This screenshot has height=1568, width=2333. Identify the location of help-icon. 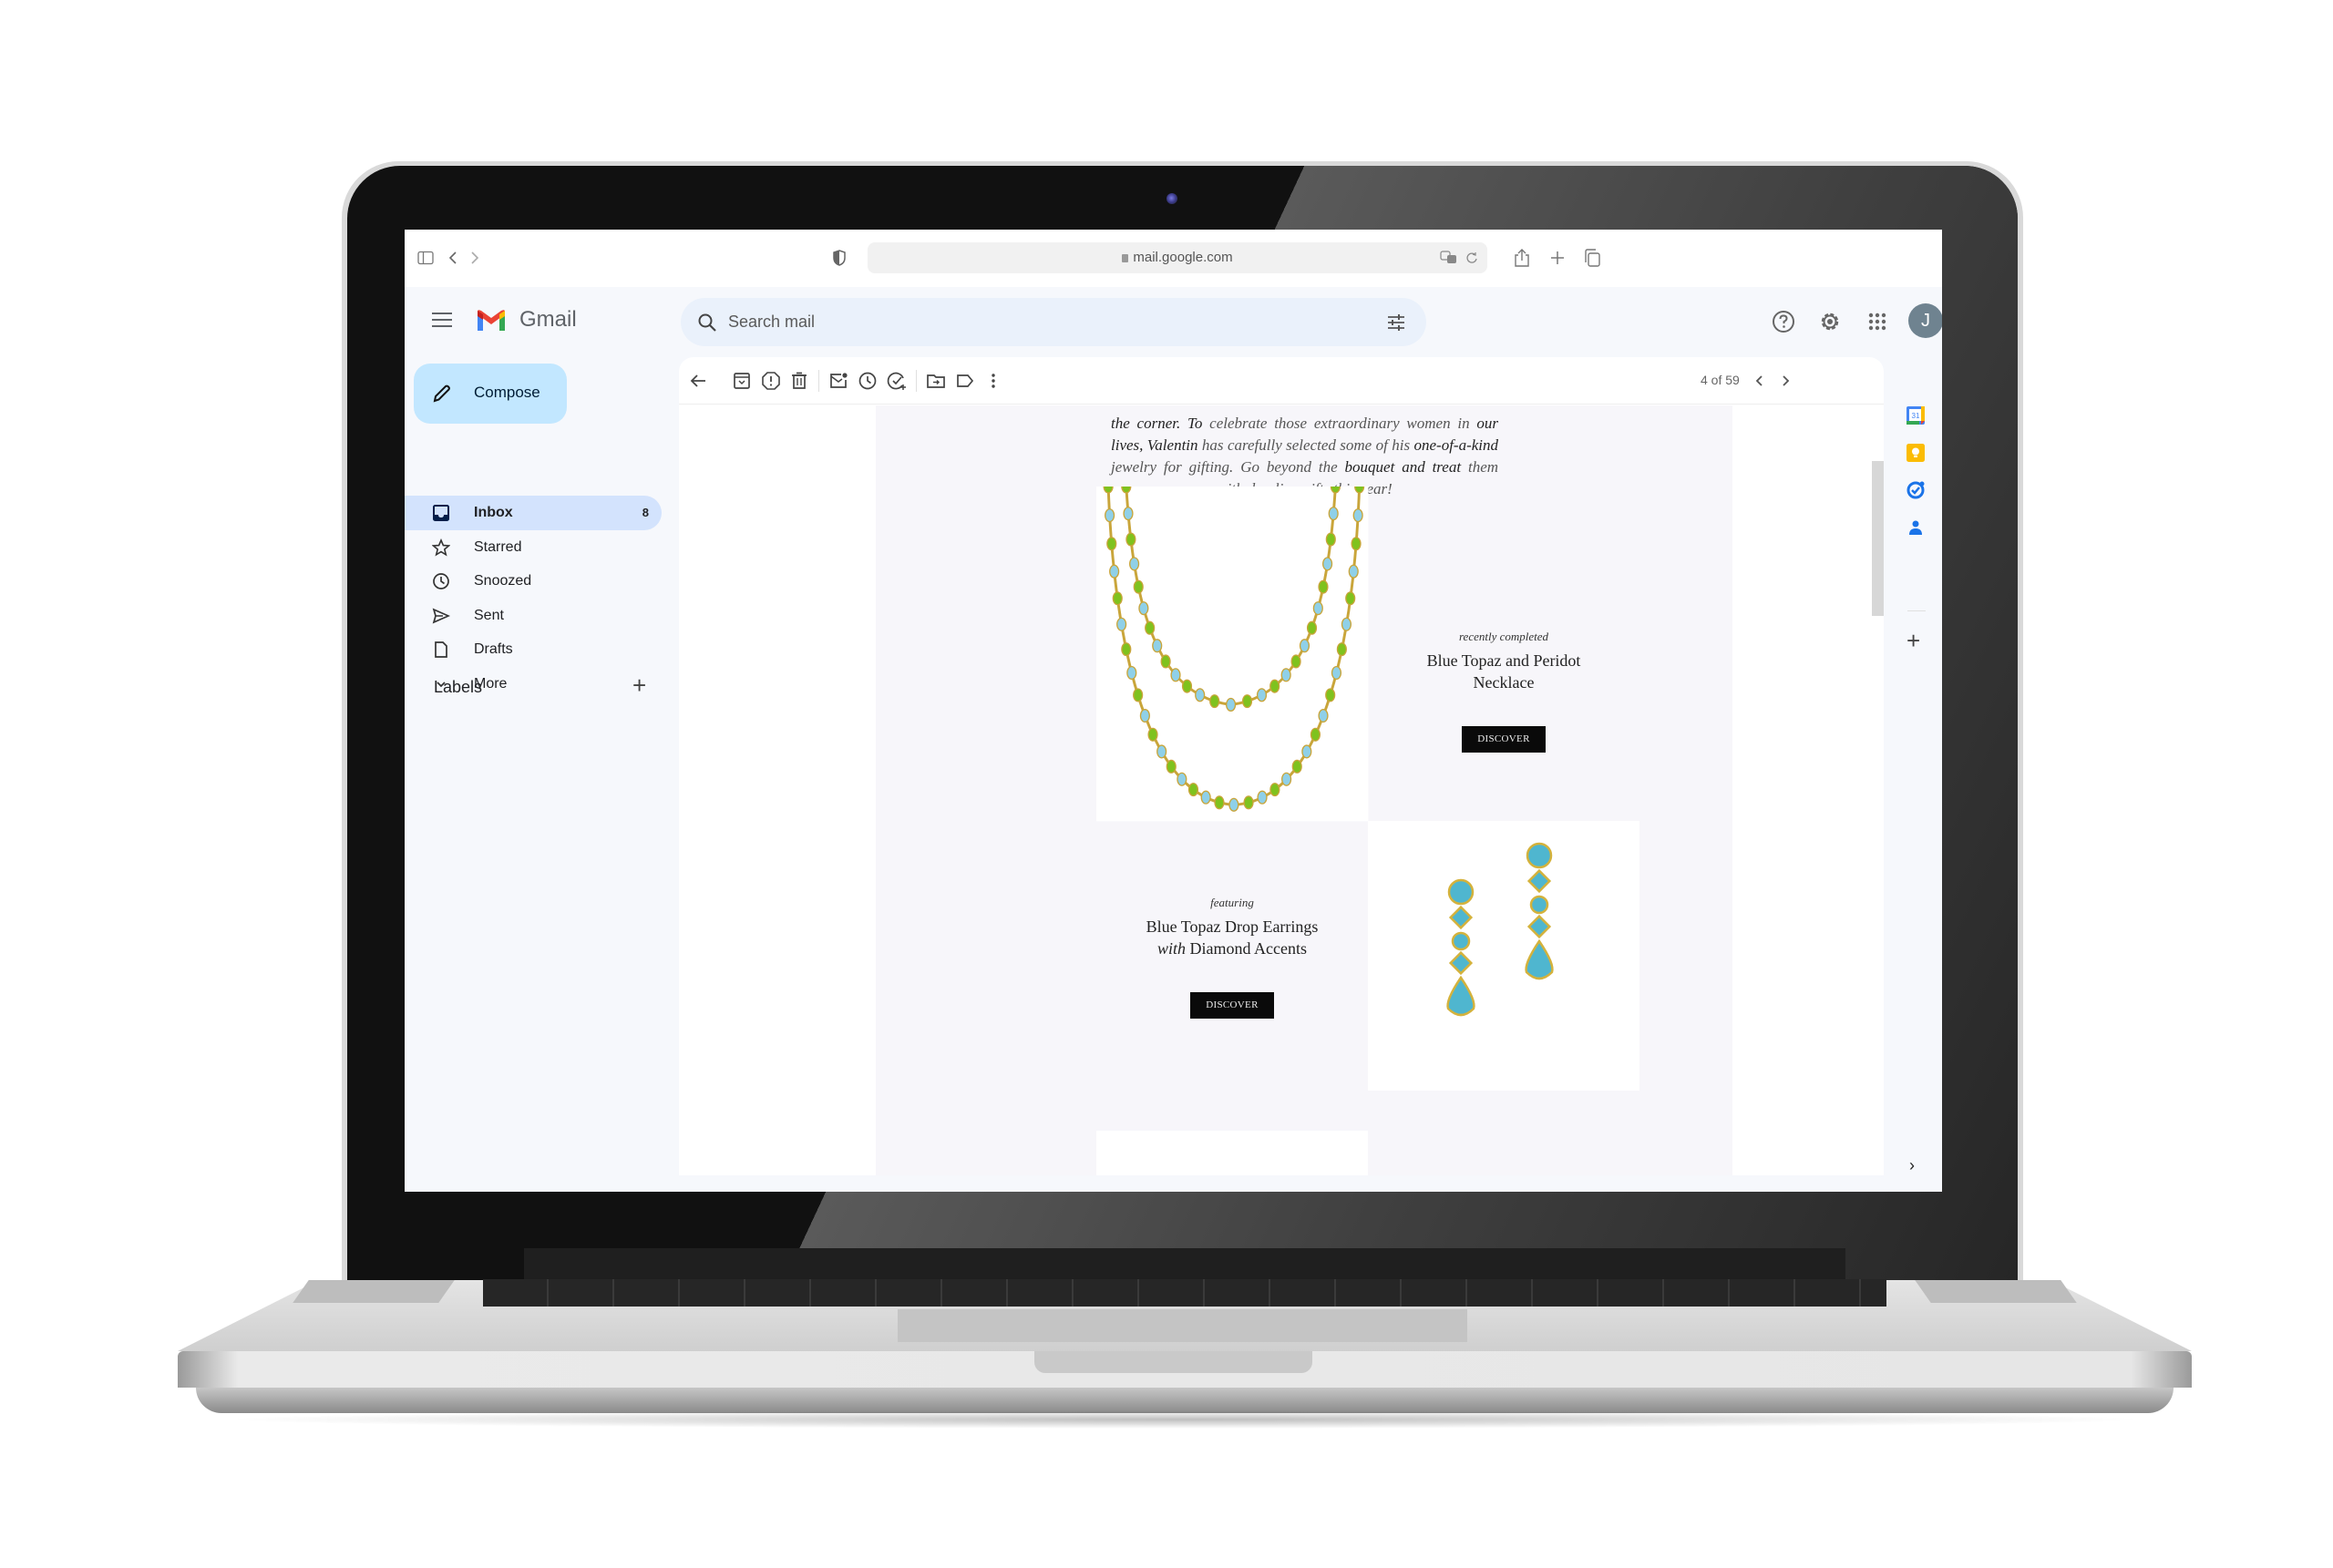
(1784, 321).